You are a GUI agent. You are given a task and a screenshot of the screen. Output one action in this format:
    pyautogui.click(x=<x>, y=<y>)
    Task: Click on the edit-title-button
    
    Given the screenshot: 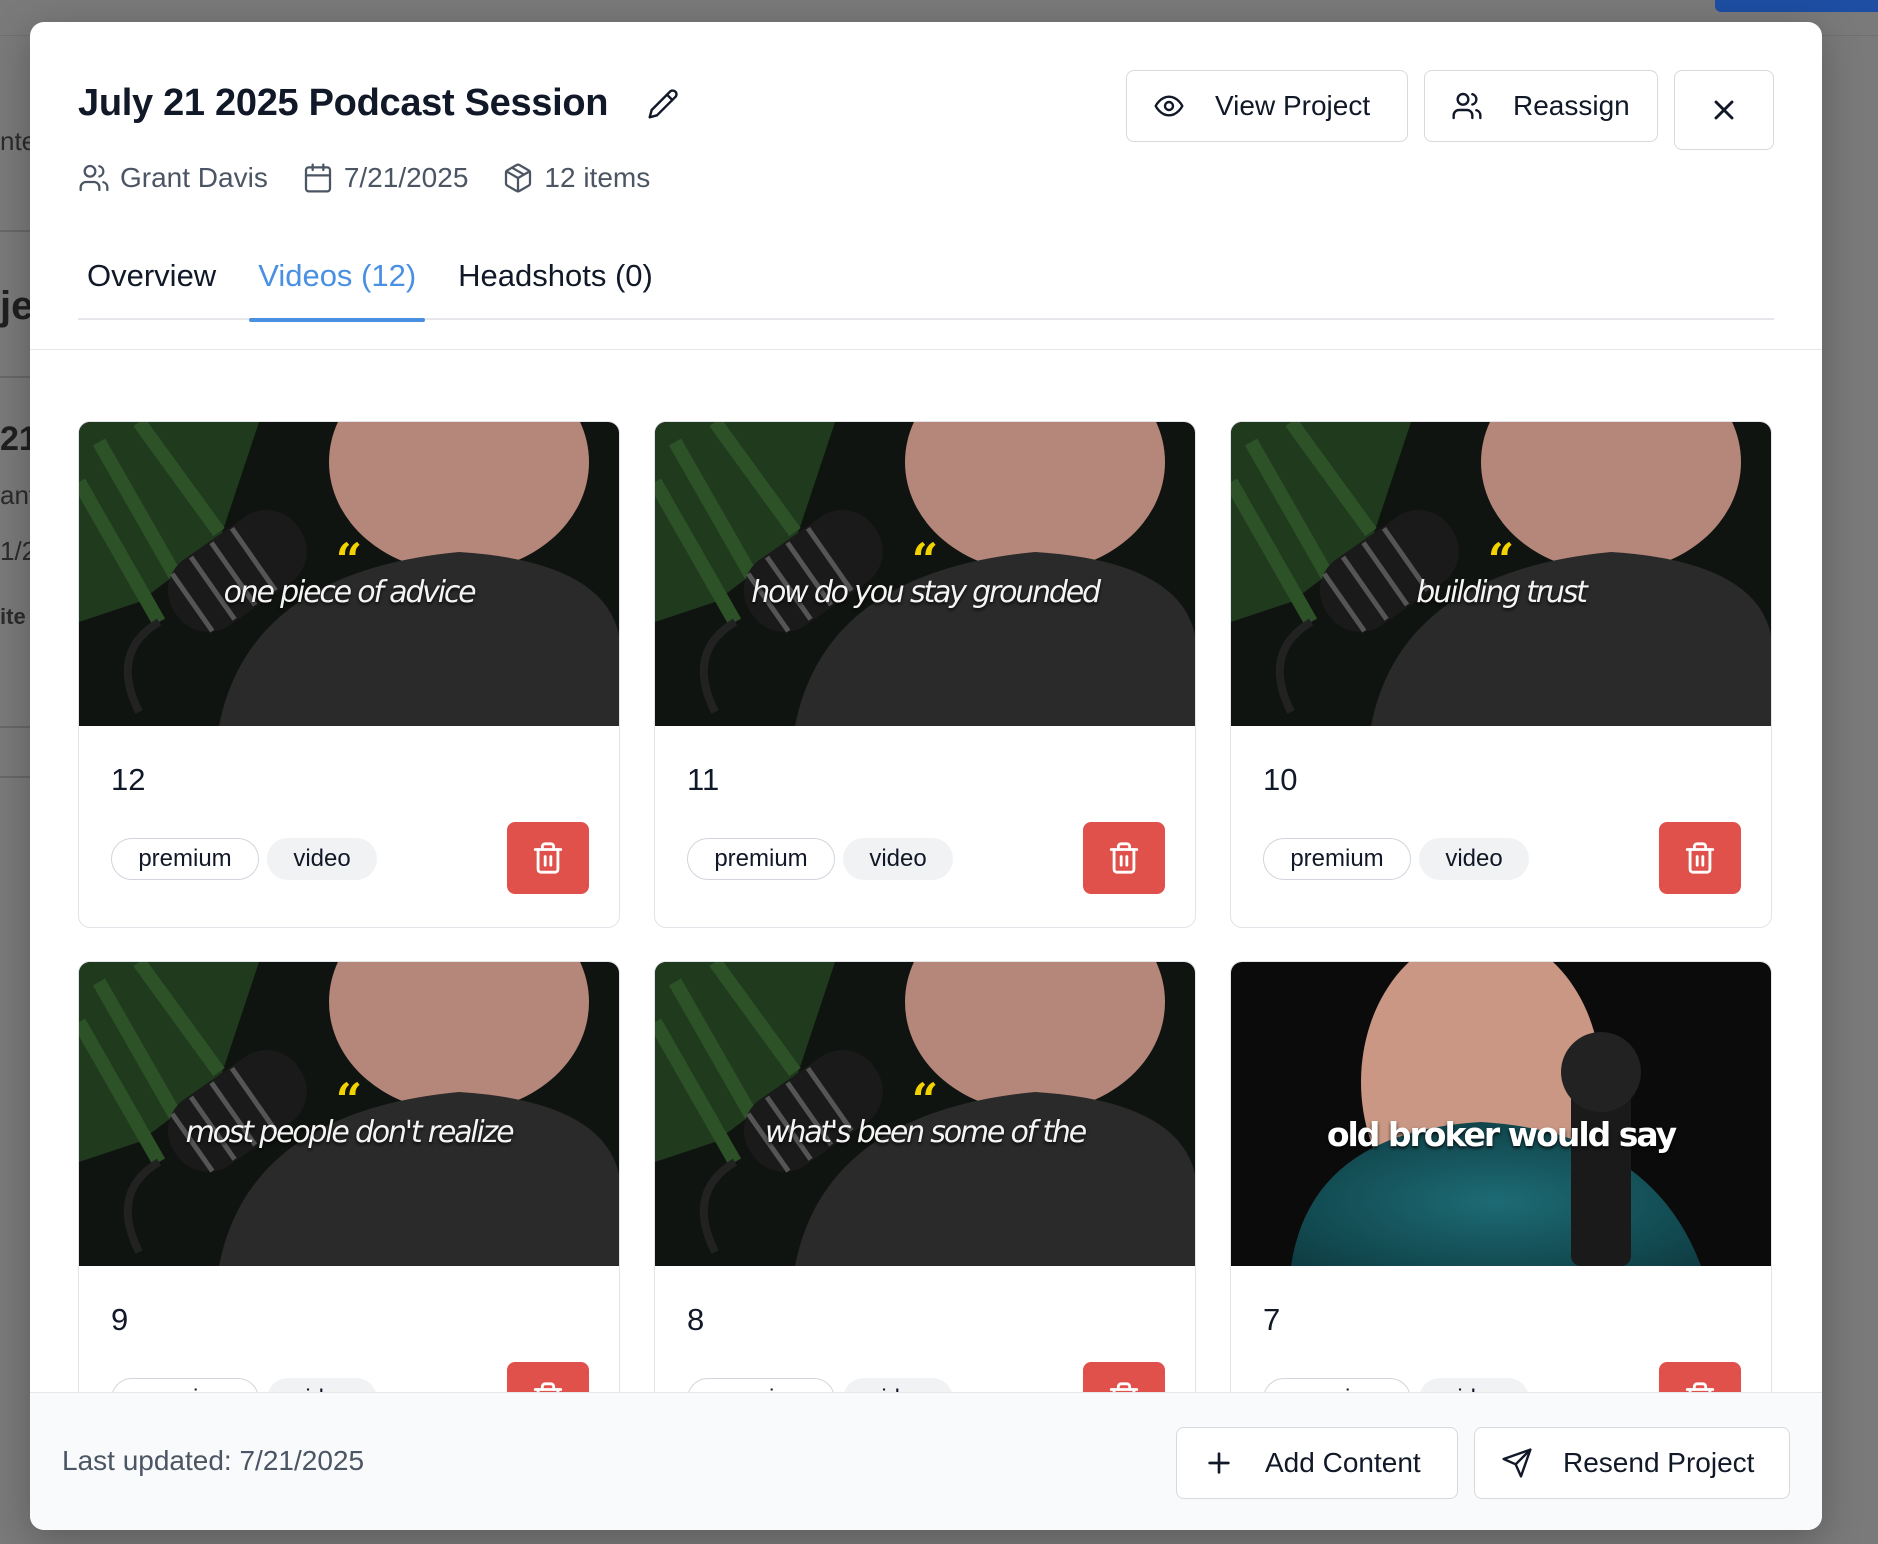 What is the action you would take?
    pyautogui.click(x=663, y=104)
    